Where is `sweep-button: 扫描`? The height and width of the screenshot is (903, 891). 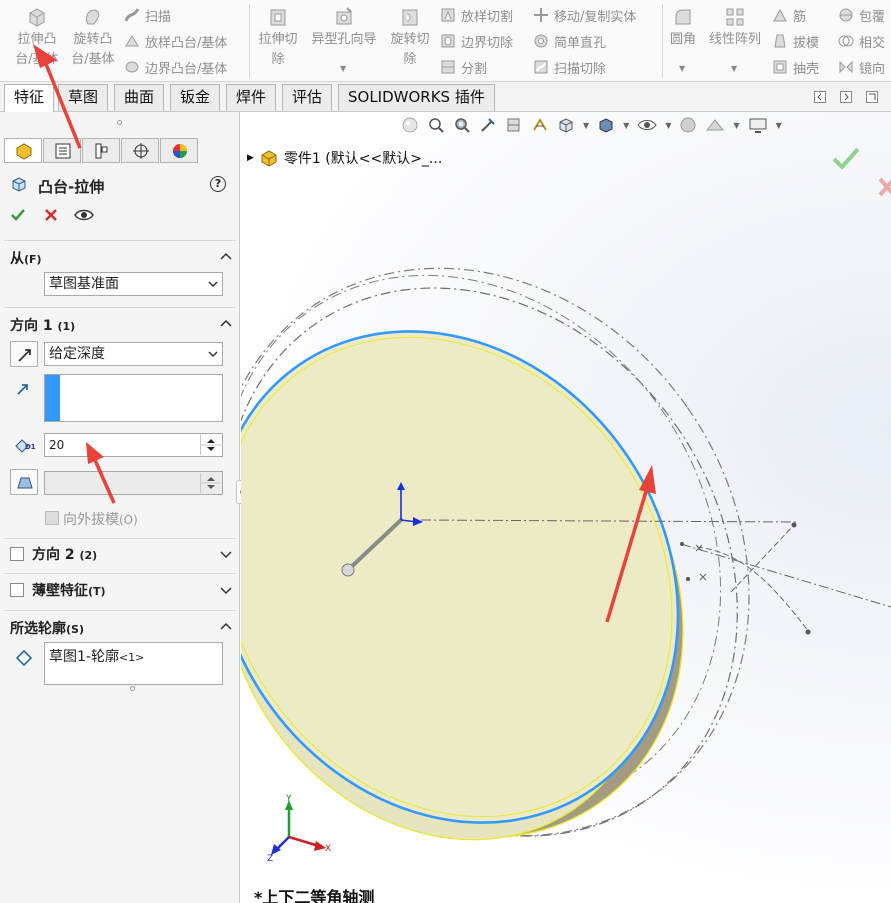 sweep-button: 扫描 is located at coordinates (147, 15).